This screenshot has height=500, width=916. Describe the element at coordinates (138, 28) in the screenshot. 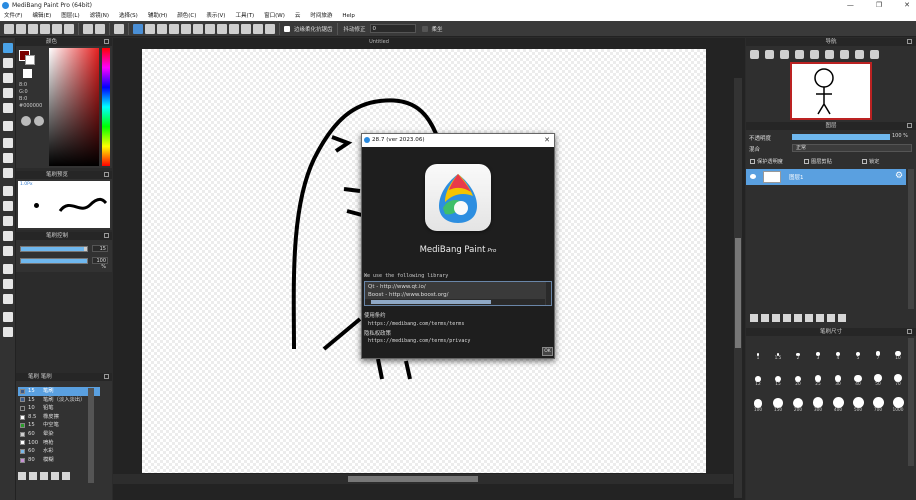

I see `select-all-icon` at that location.